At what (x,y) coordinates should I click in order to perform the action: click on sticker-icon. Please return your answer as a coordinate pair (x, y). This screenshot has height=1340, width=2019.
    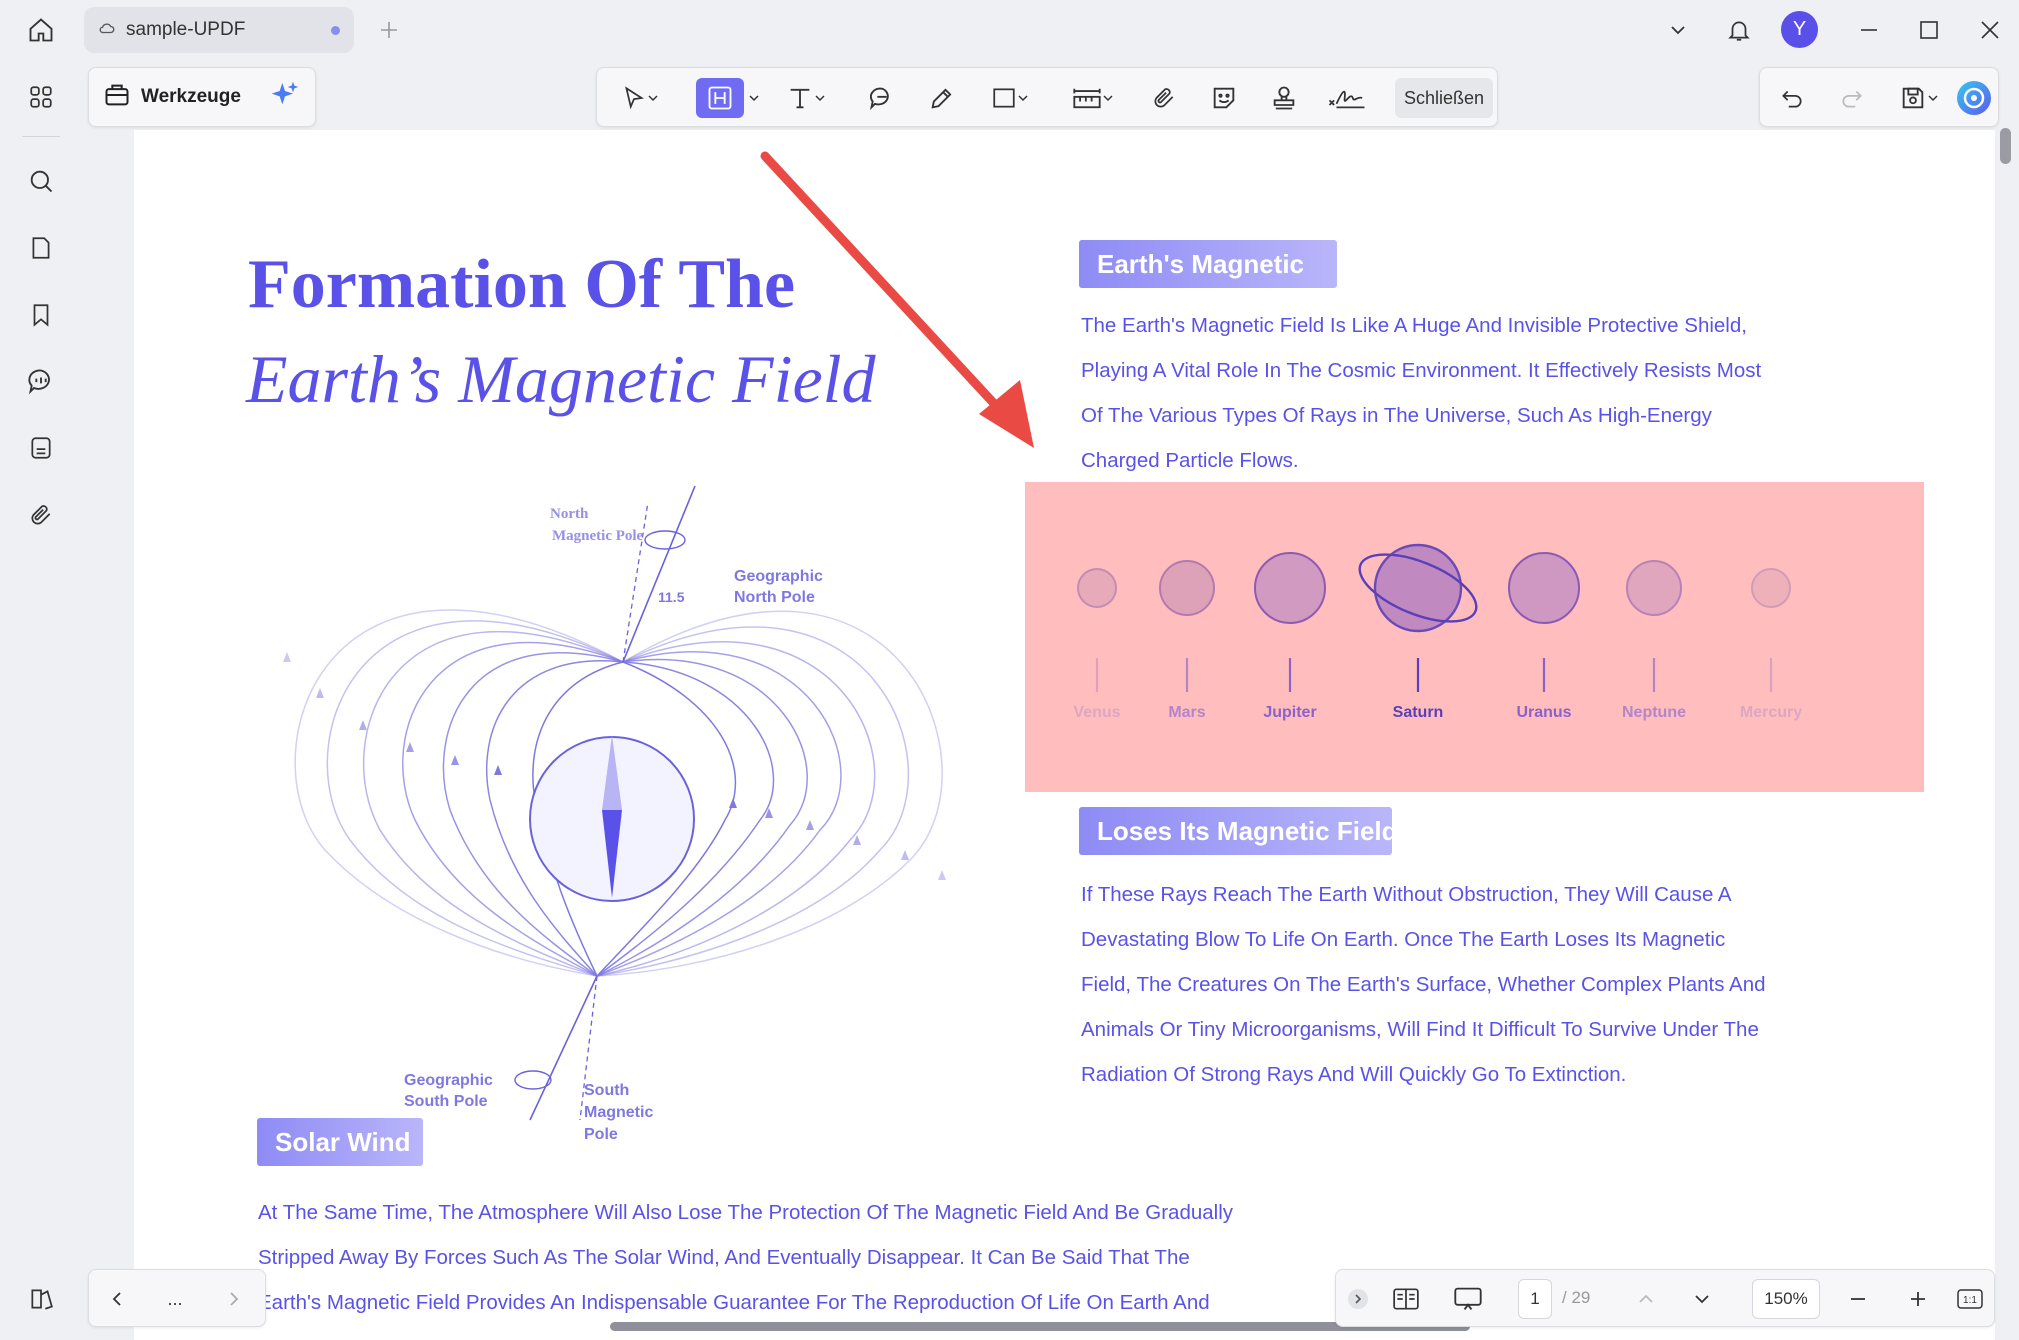
    Looking at the image, I should click on (1224, 98).